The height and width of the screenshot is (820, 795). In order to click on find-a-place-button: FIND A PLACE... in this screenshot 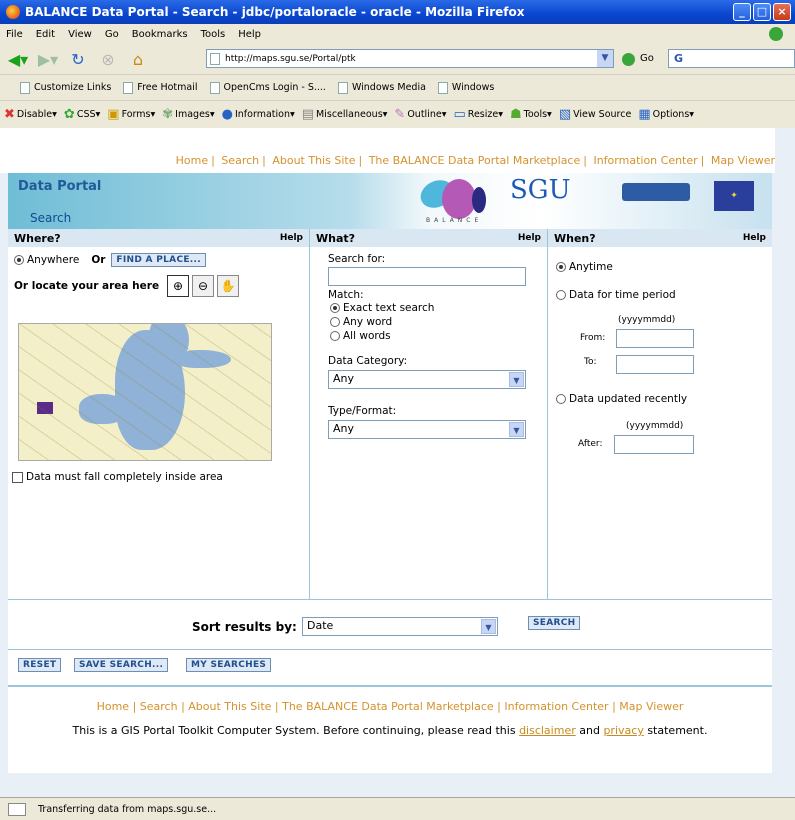, I will do `click(158, 260)`.